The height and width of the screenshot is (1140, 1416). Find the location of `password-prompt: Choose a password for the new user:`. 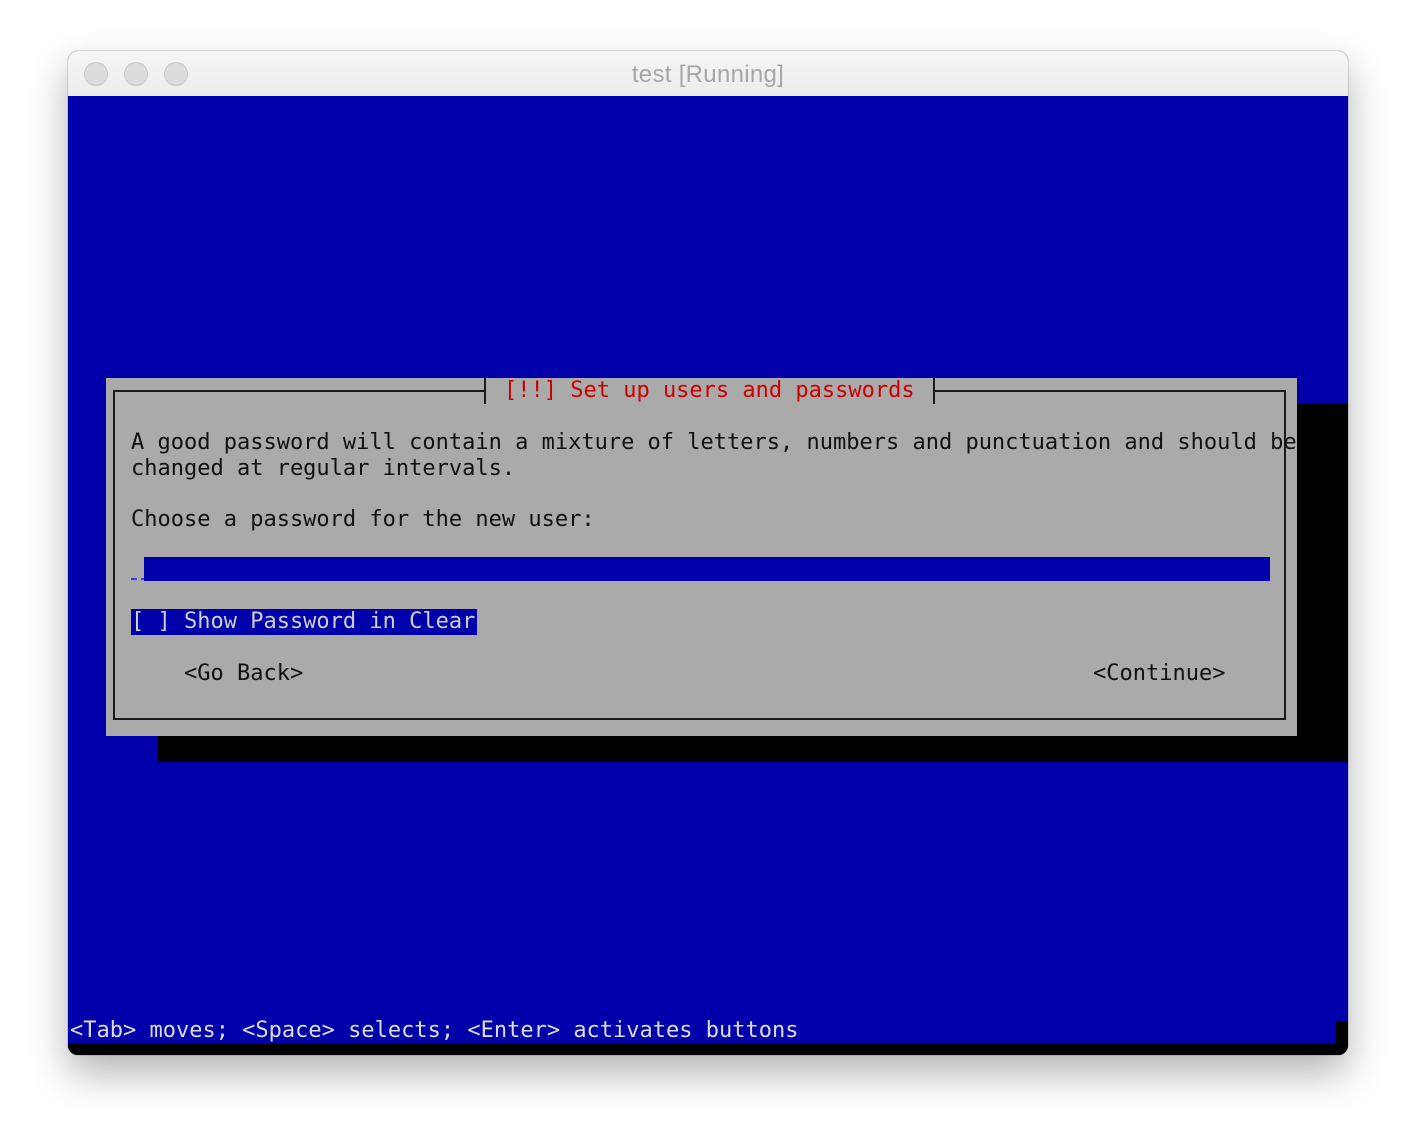

password-prompt: Choose a password for the new user: is located at coordinates (363, 519).